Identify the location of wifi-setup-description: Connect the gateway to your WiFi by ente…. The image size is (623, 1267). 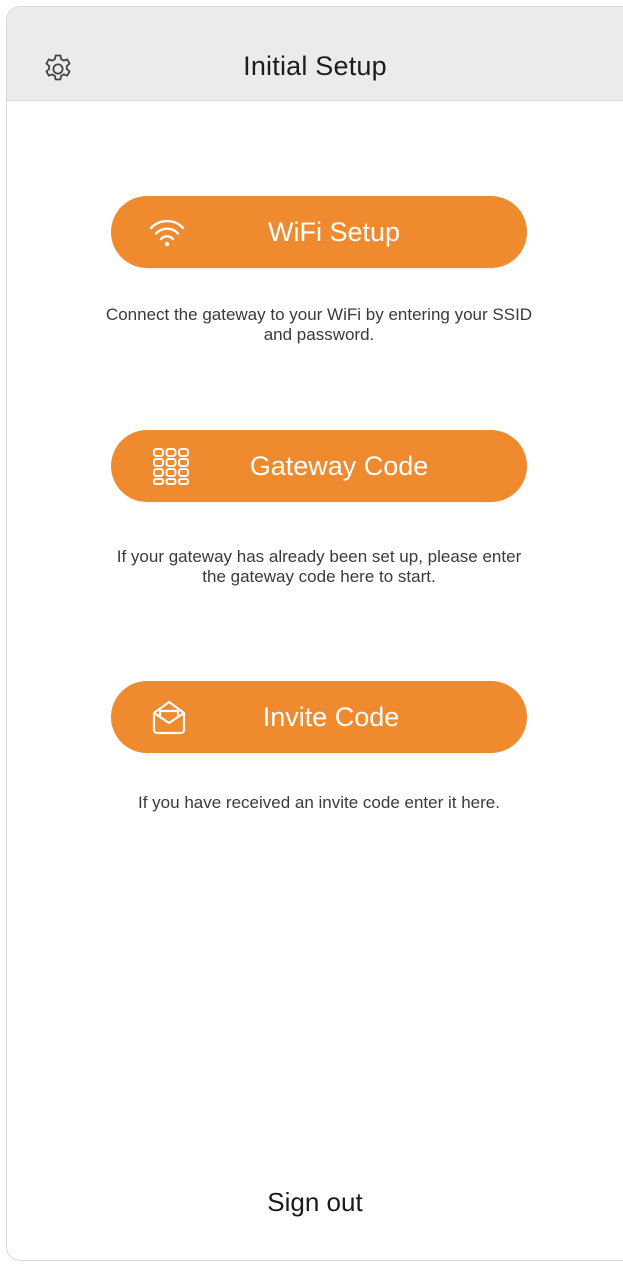
(319, 324).